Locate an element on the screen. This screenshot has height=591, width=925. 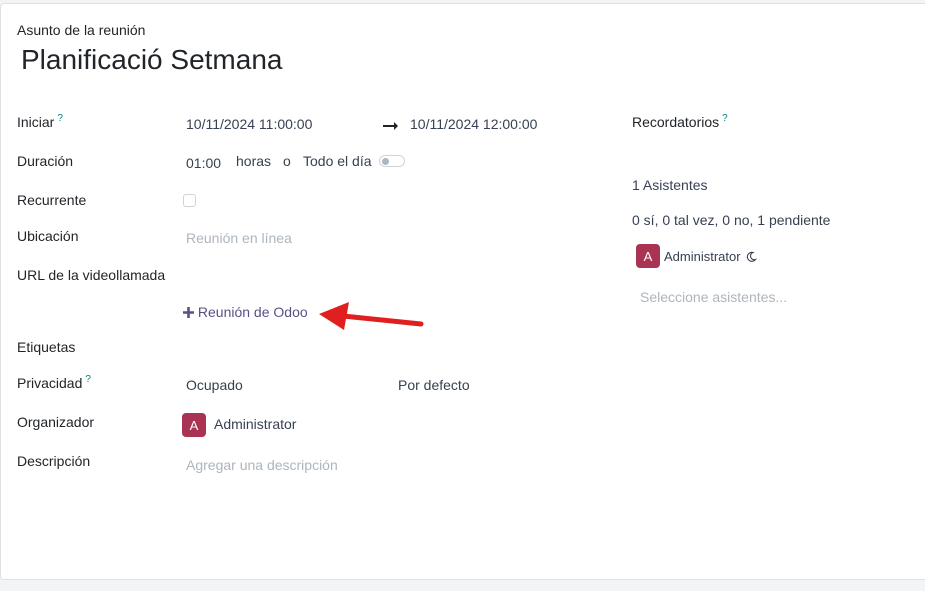
recurrent-label: Recurrente is located at coordinates (52, 200).